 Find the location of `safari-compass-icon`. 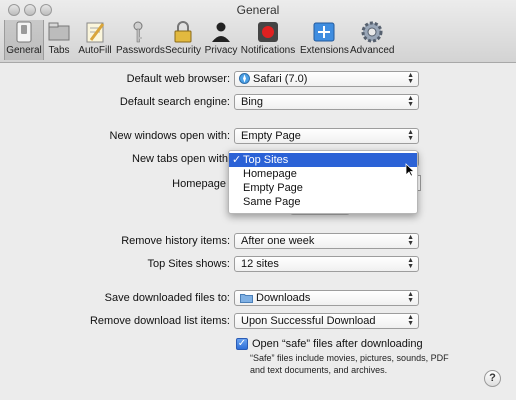

safari-compass-icon is located at coordinates (244, 78).